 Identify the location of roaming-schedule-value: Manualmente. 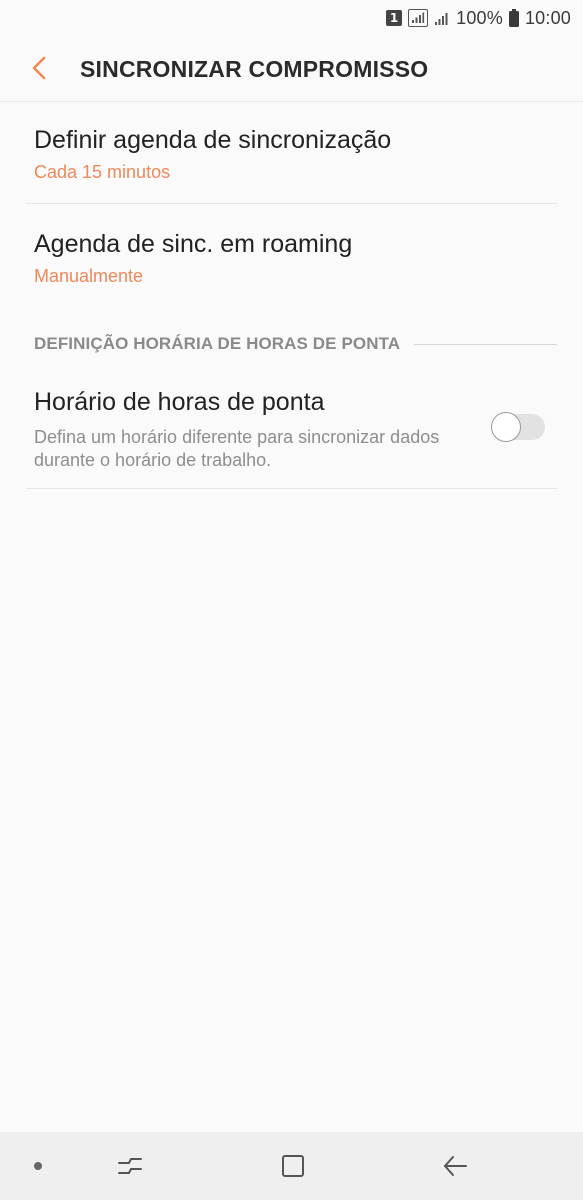
(89, 276).